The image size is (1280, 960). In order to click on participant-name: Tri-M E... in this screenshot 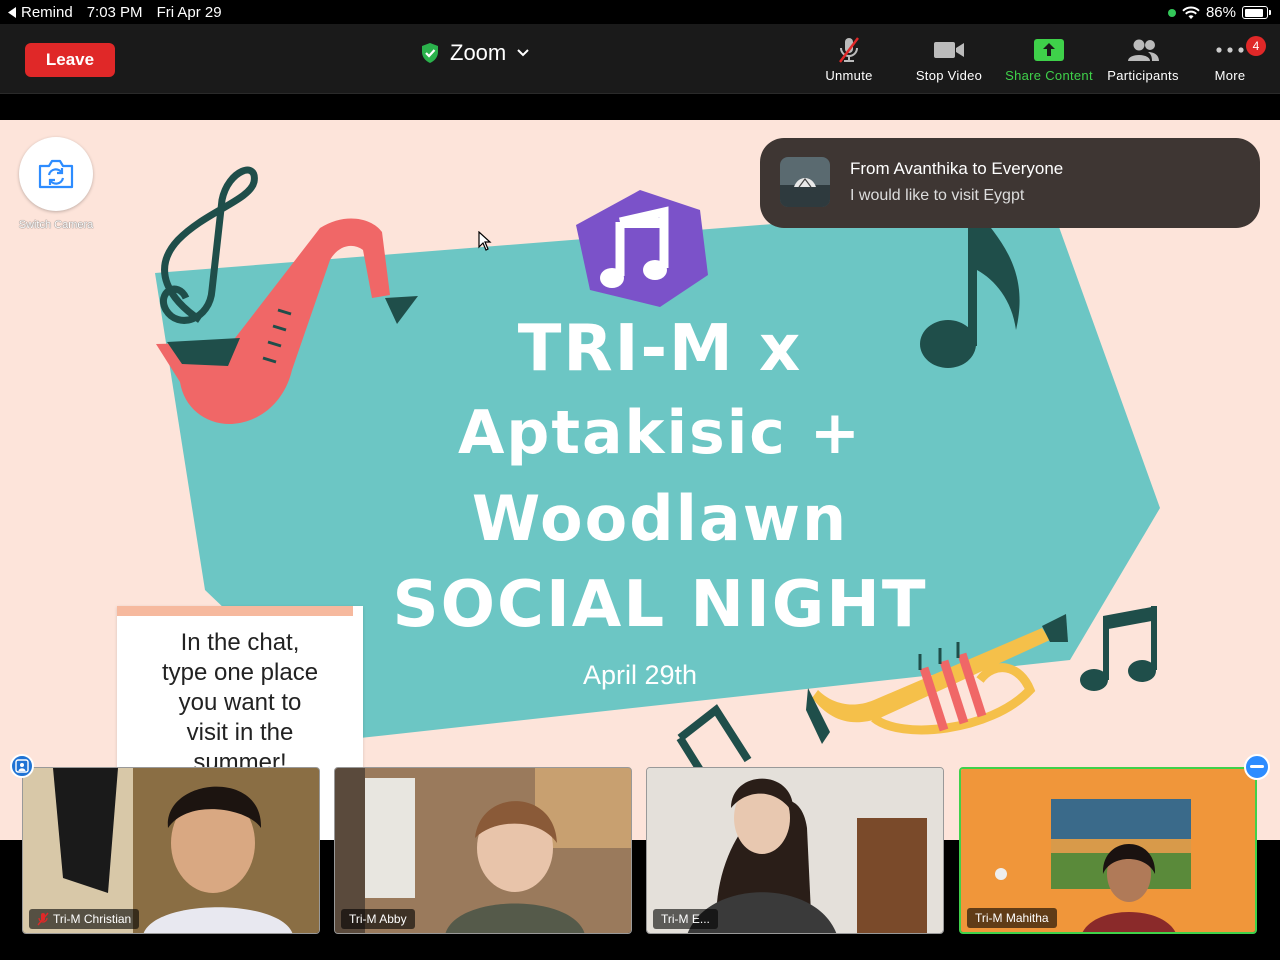, I will do `click(685, 919)`.